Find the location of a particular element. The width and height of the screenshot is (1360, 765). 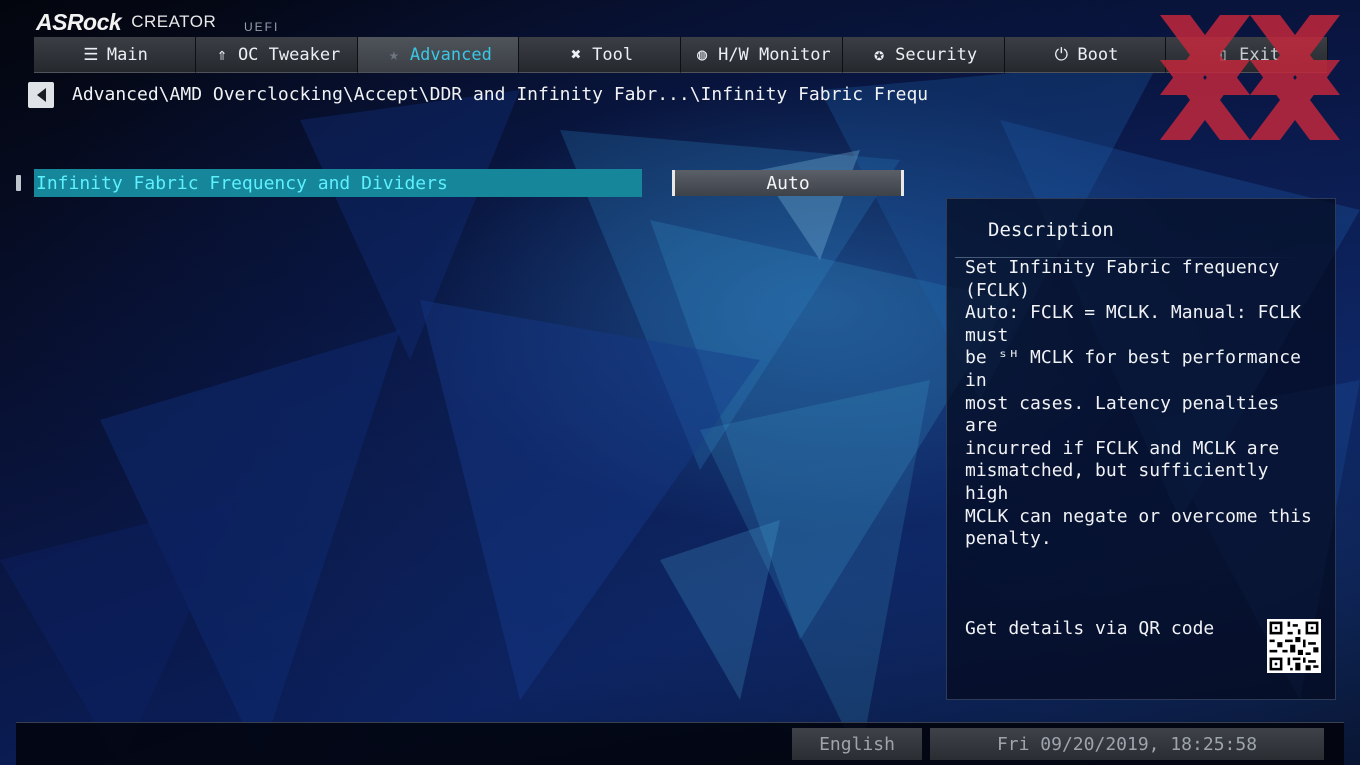

option-row-infinity-fabric: Infinity Fabric Frequency and Dividers is located at coordinates (338, 183).